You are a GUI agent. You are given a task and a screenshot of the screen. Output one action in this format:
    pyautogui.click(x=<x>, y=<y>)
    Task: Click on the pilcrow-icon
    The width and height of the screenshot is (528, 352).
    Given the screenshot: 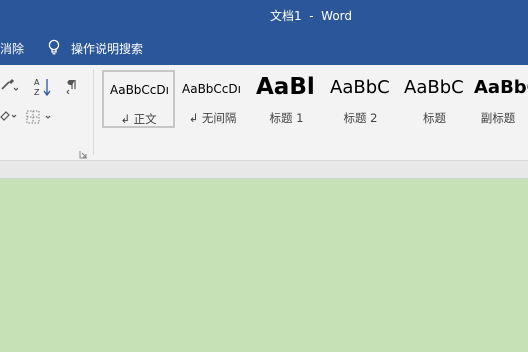 What is the action you would take?
    pyautogui.click(x=73, y=87)
    